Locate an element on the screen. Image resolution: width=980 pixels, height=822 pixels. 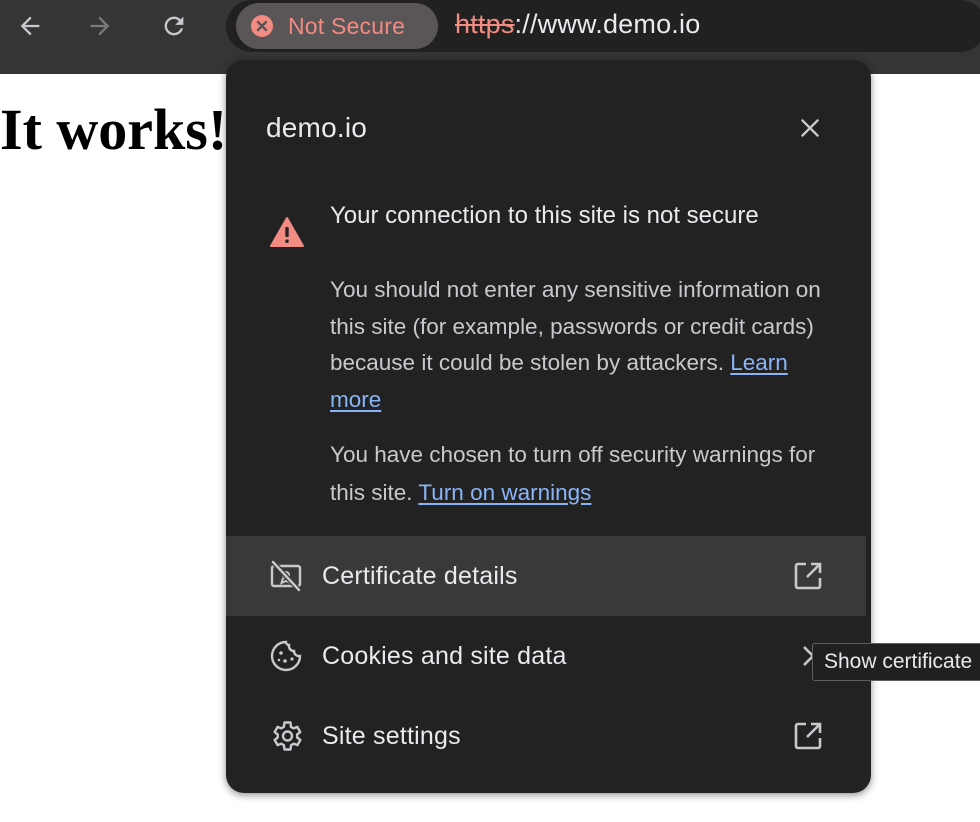
warning-icon is located at coordinates (287, 232).